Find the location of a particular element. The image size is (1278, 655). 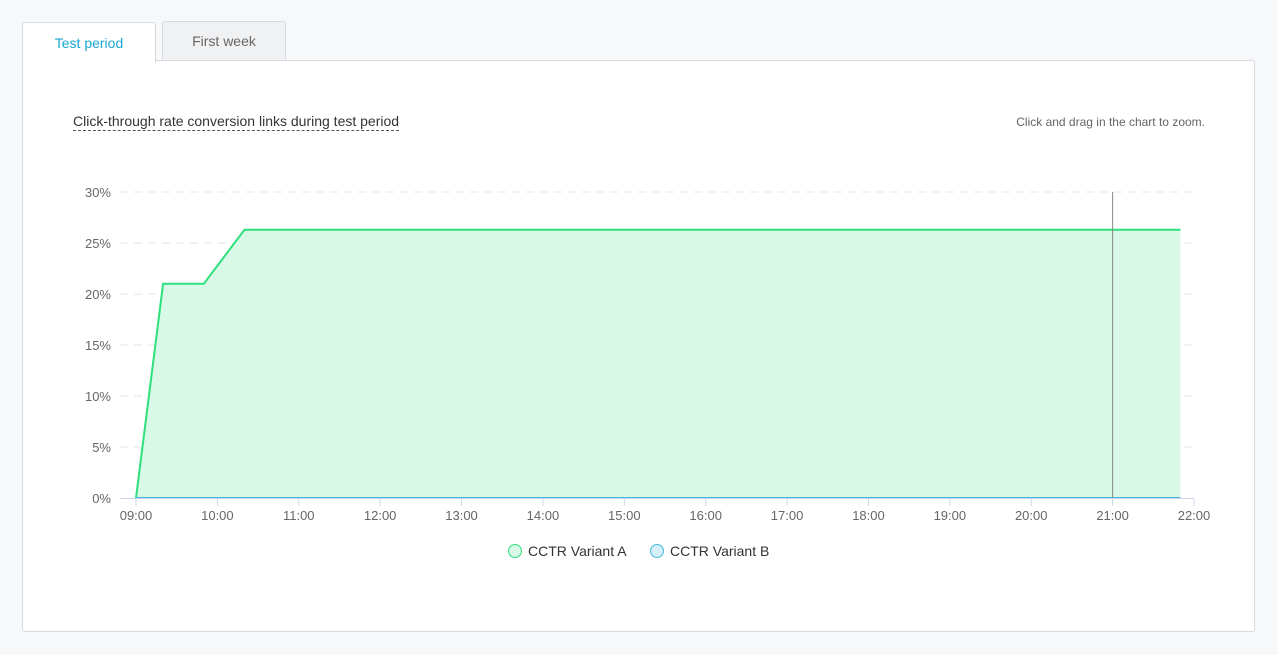

x-tick-label: 18:00 is located at coordinates (868, 515).